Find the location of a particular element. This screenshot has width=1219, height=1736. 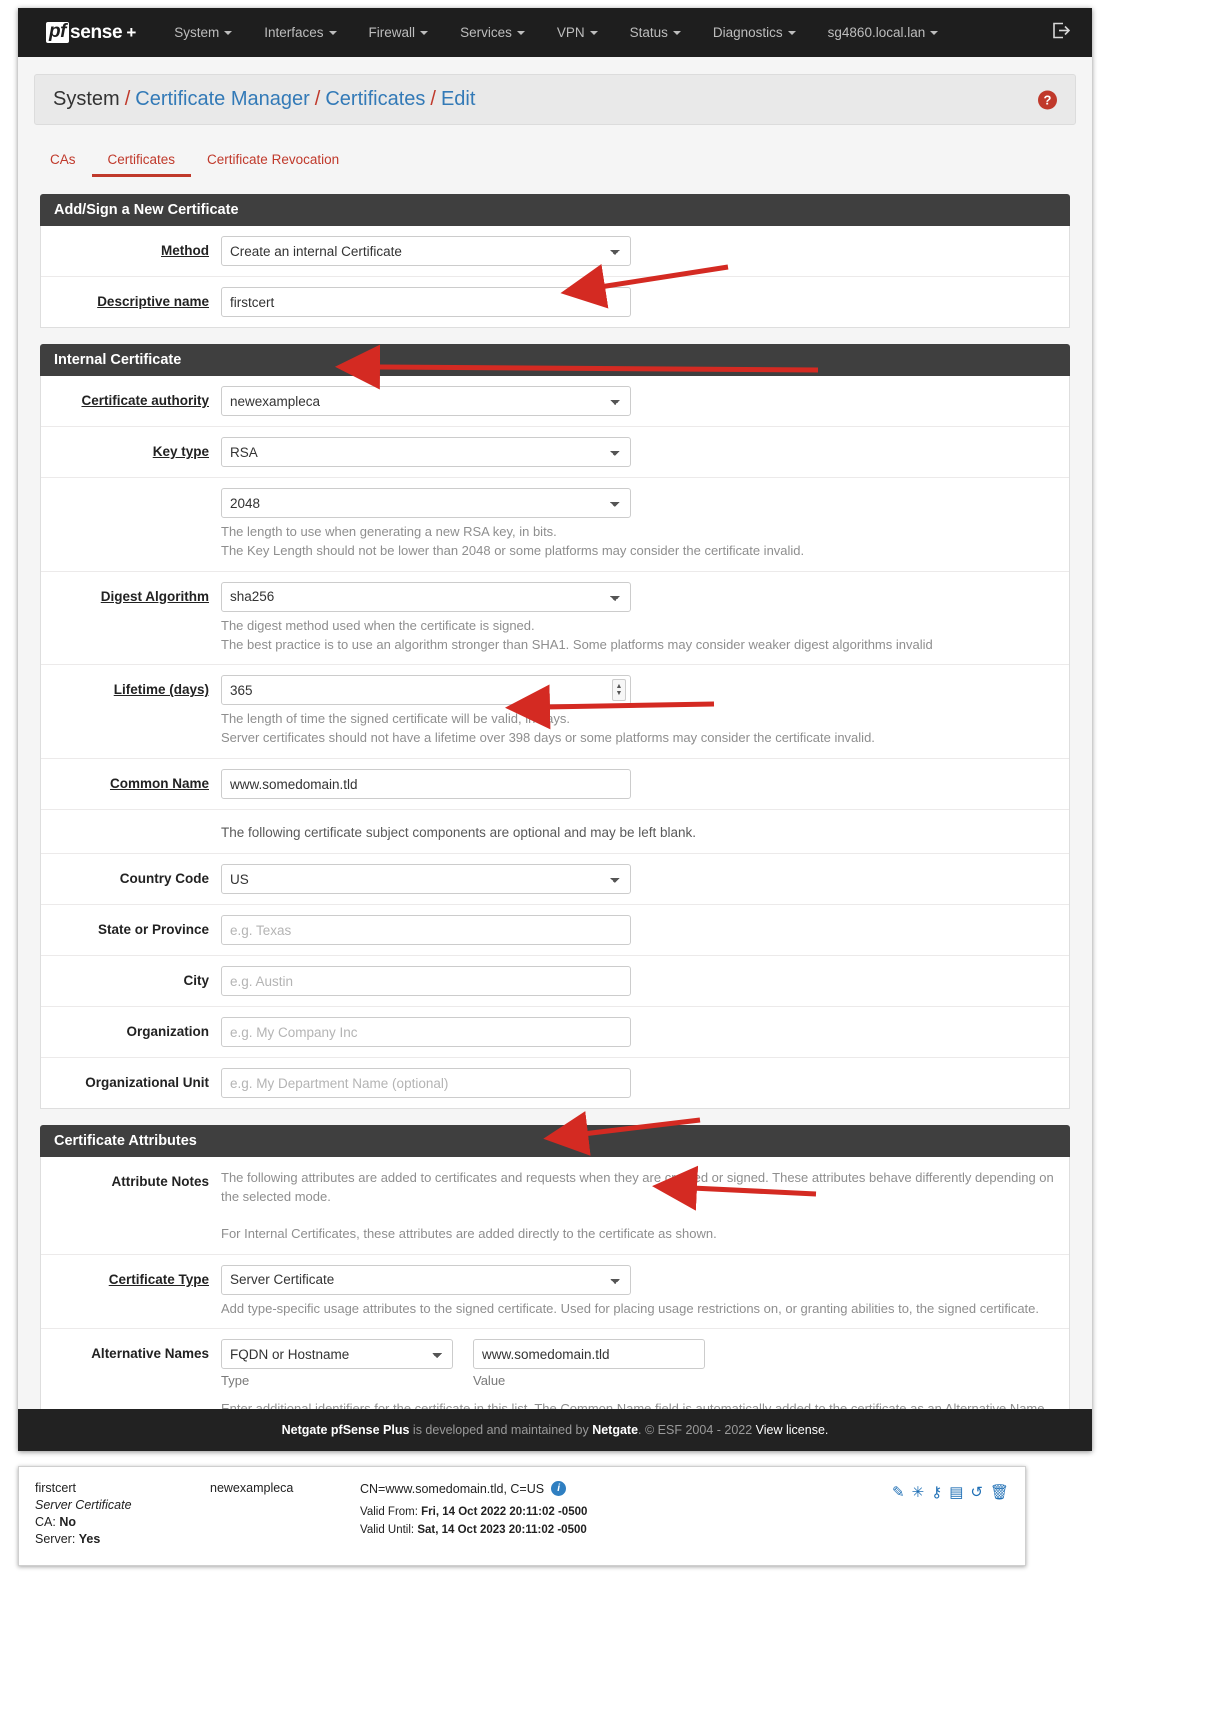

method-select: Create an internal Certificate is located at coordinates (426, 251).